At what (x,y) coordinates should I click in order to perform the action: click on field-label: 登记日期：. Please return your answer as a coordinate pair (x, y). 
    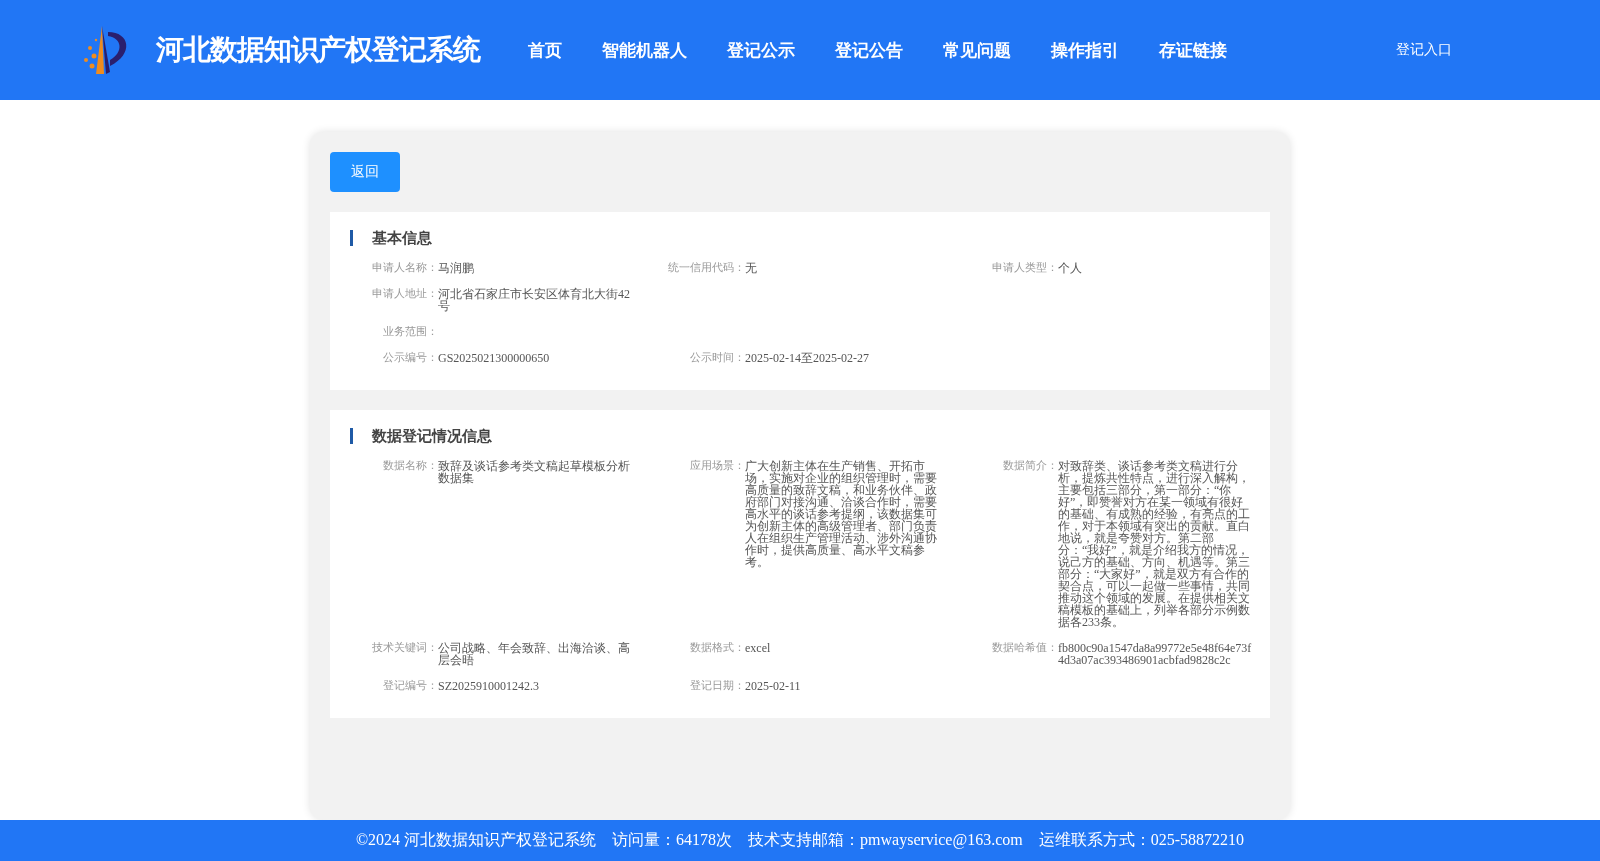
    Looking at the image, I should click on (717, 686).